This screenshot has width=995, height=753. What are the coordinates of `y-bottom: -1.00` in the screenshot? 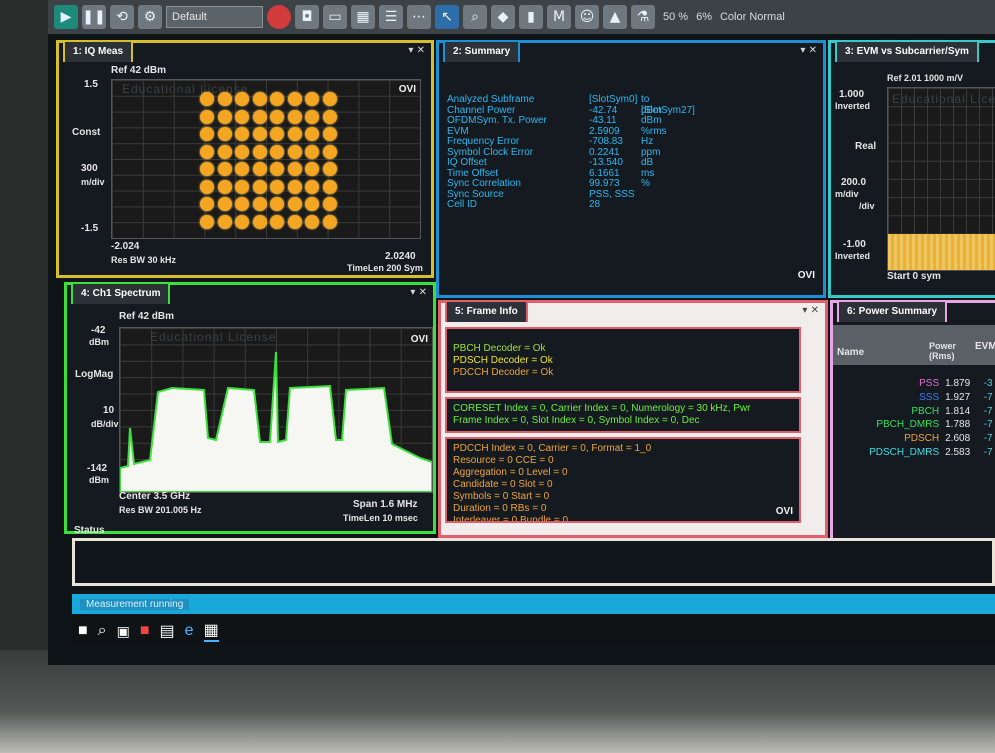 It's located at (854, 244).